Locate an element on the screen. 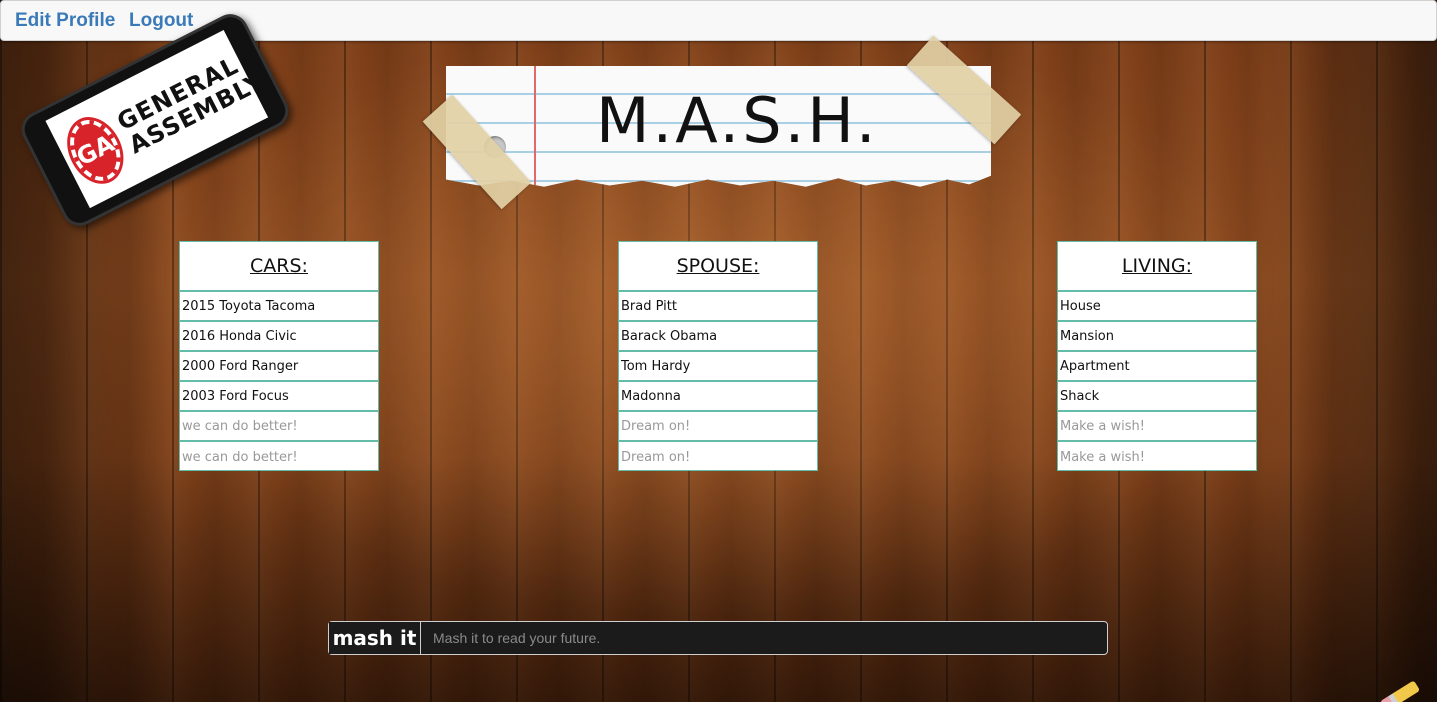 This screenshot has width=1437, height=702. ga-logo-icon: GA GENERAL ASSEMBLY is located at coordinates (155, 120).